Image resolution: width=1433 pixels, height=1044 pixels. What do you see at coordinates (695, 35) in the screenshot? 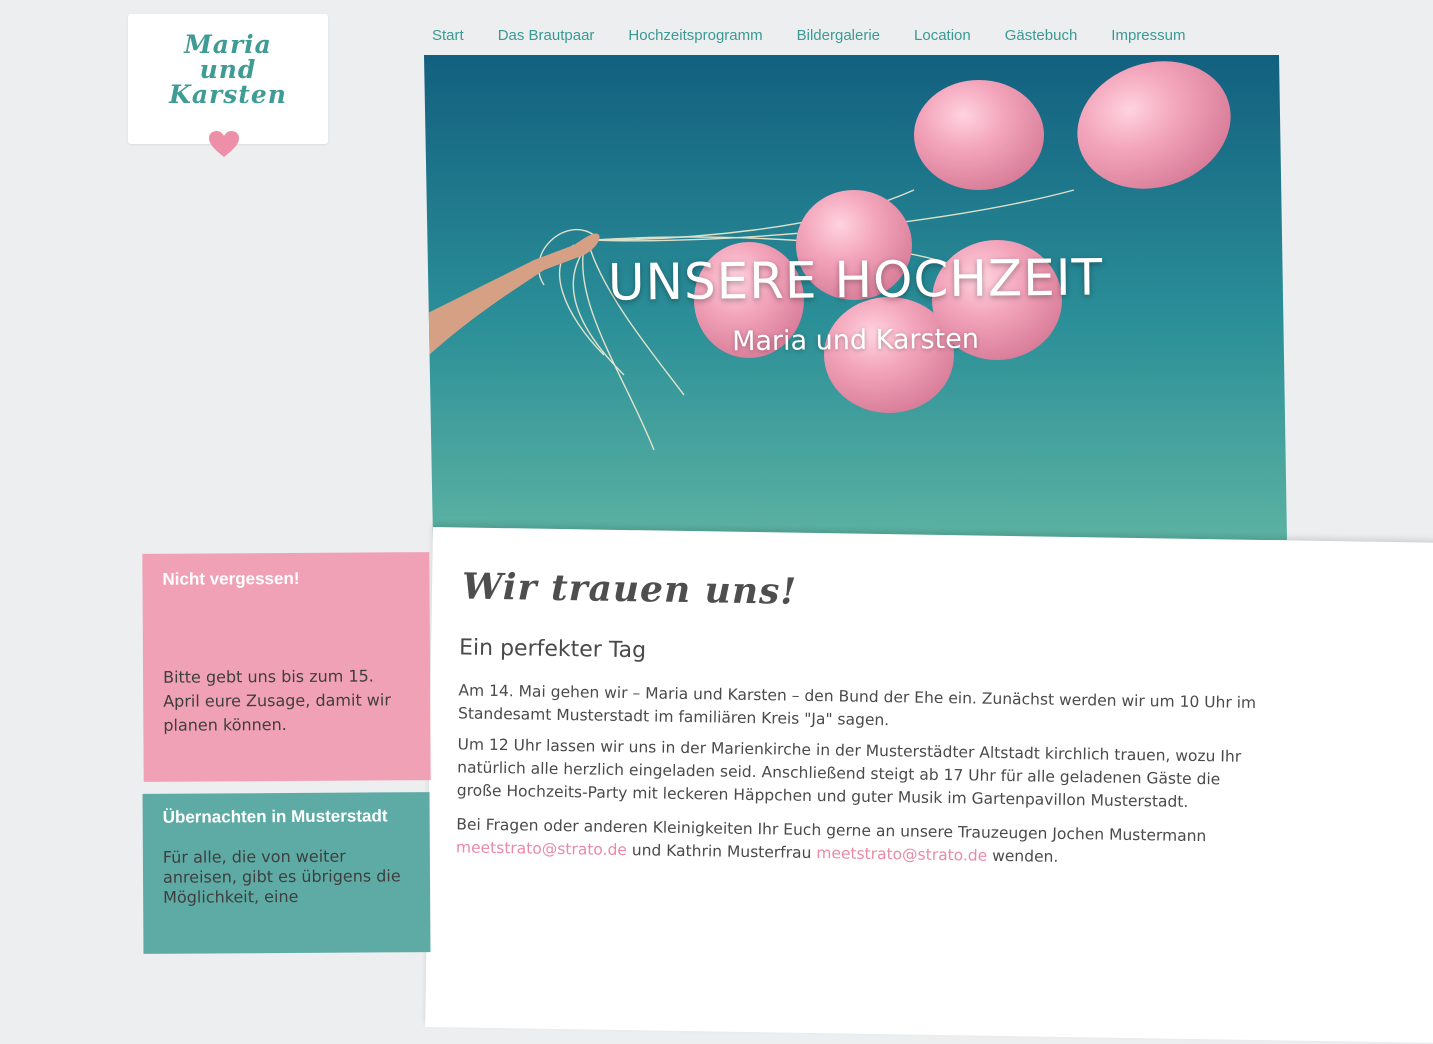
I see `nav-item-hochzeitsprogramm: Hochzeitsprogramm` at bounding box center [695, 35].